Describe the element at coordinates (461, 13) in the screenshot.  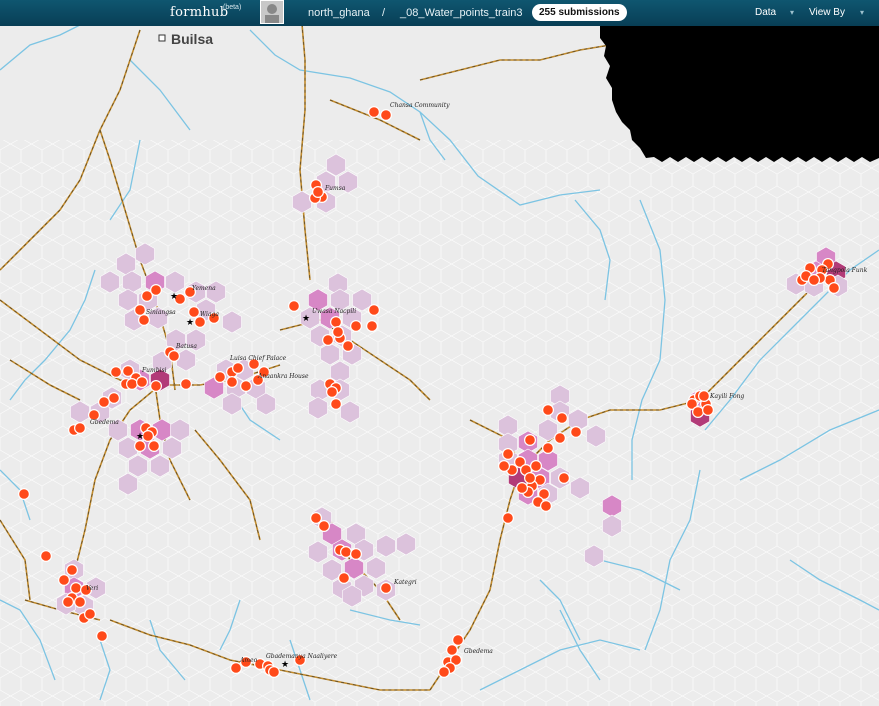
I see `breadcrumb-form: _08_Water_points_train3` at that location.